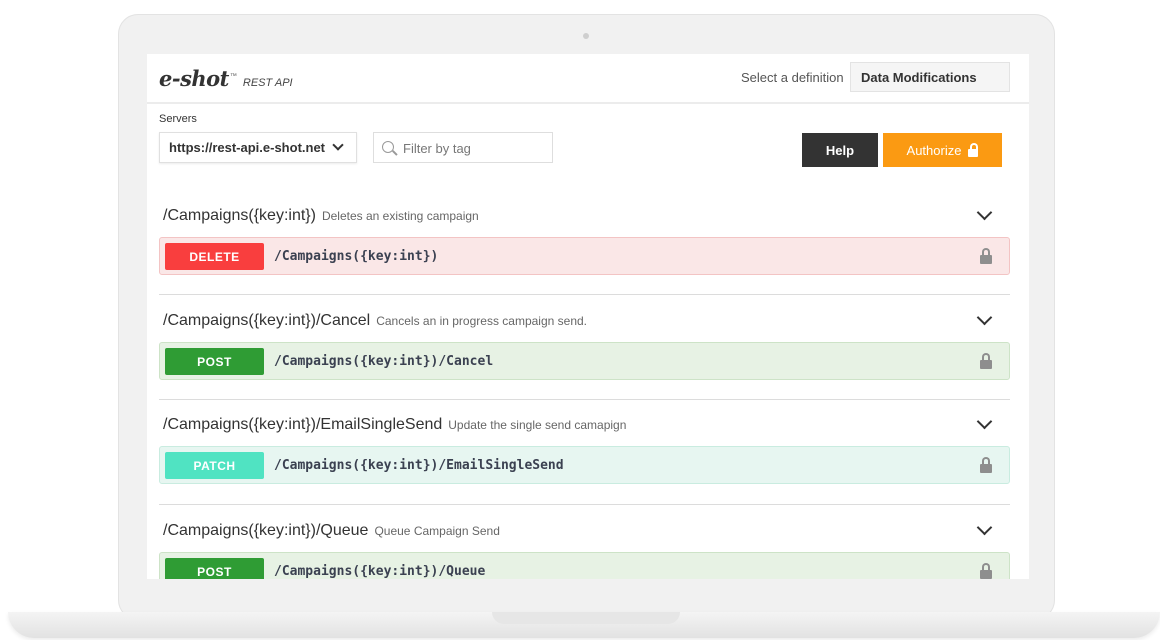 Image resolution: width=1160 pixels, height=640 pixels. What do you see at coordinates (584, 565) in the screenshot?
I see `operation-row: POST /Campaigns({key:int})/Queue` at bounding box center [584, 565].